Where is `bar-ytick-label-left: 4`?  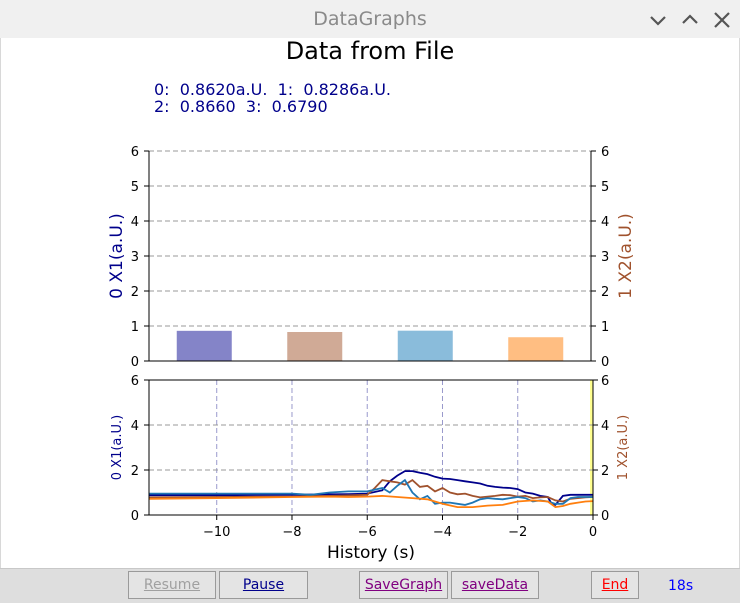
bar-ytick-label-left: 4 is located at coordinates (135, 222).